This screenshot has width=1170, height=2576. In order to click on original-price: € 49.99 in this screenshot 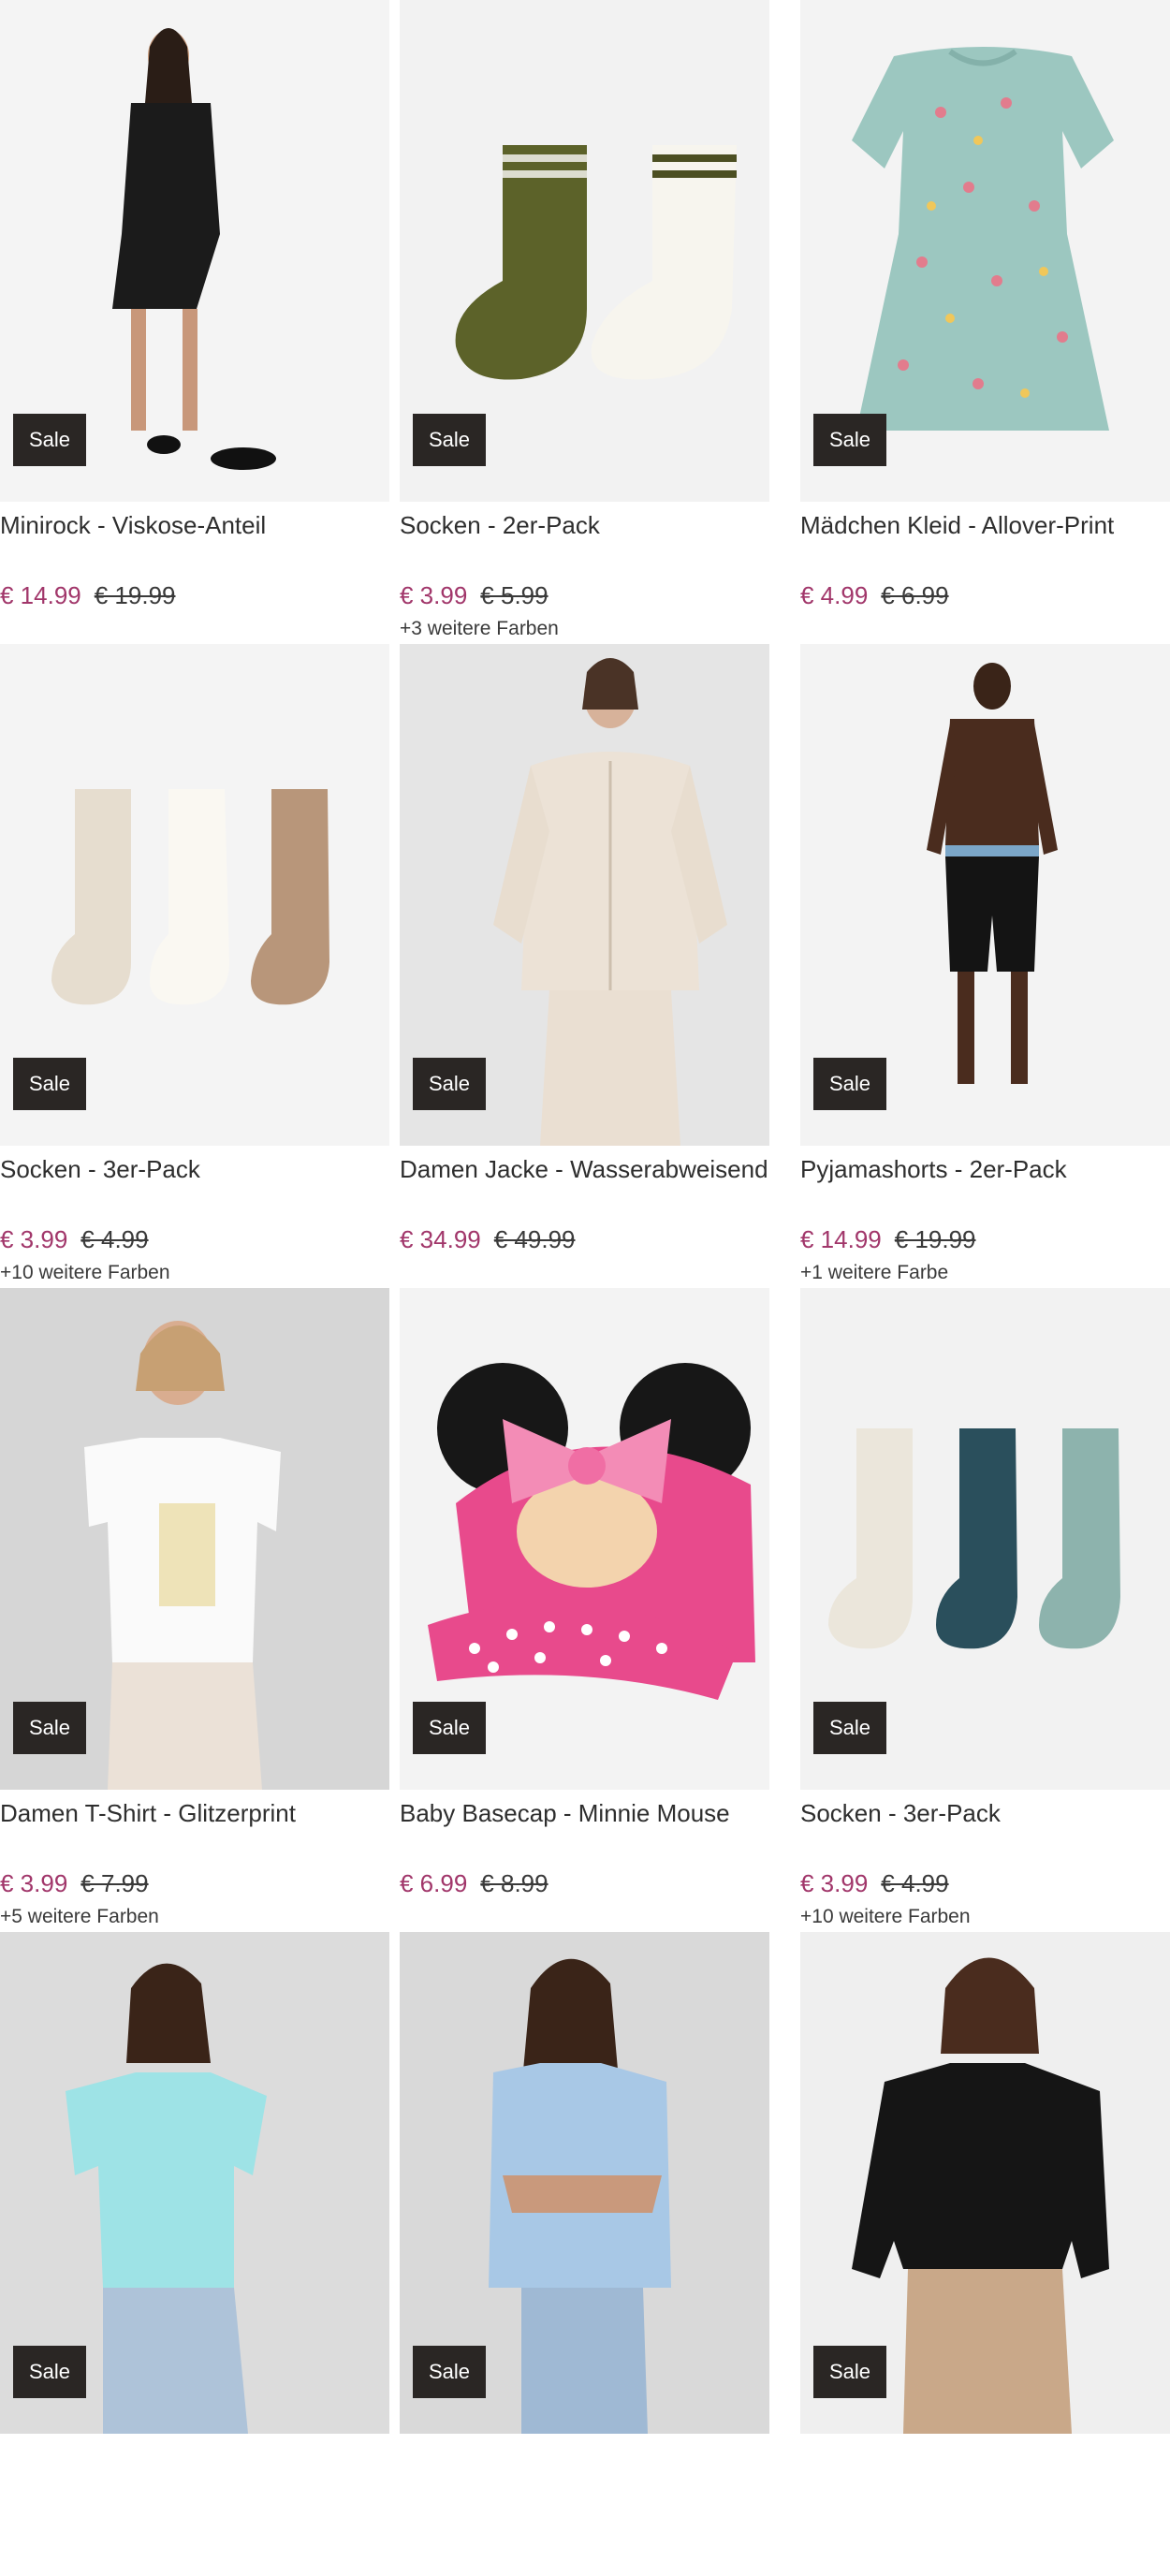, I will do `click(534, 1239)`.